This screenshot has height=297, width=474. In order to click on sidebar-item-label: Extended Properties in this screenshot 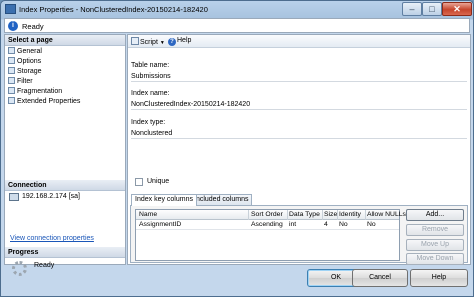, I will do `click(49, 101)`.